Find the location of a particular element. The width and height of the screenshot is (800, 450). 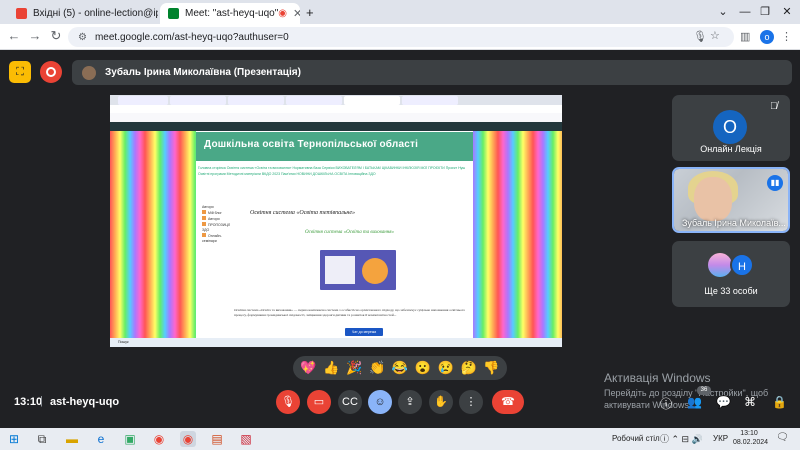

chat-icon: 💬 is located at coordinates (723, 402).